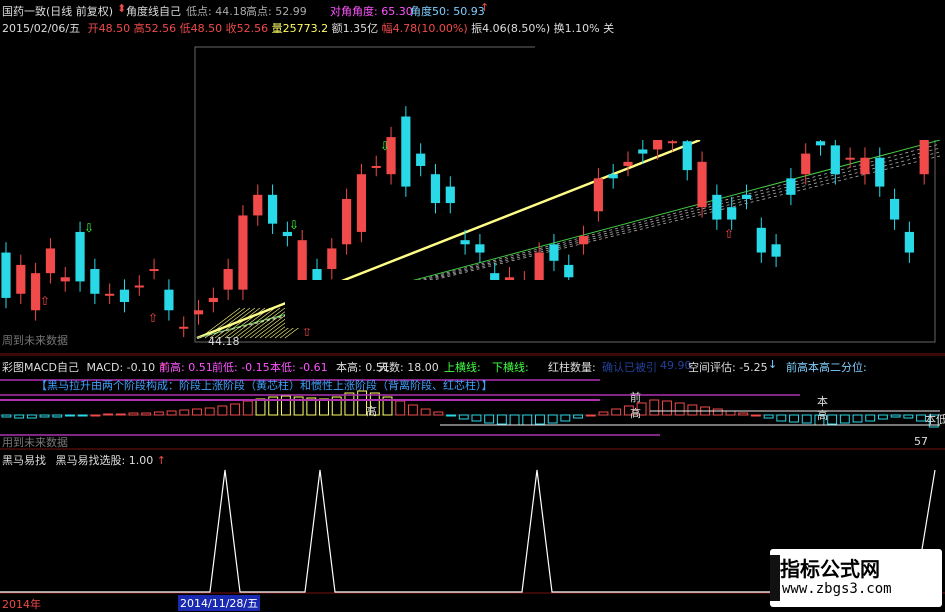 Image resolution: width=945 pixels, height=612 pixels. What do you see at coordinates (511, 28) in the screenshot?
I see `info-amp: 振4.06(8.50%)` at bounding box center [511, 28].